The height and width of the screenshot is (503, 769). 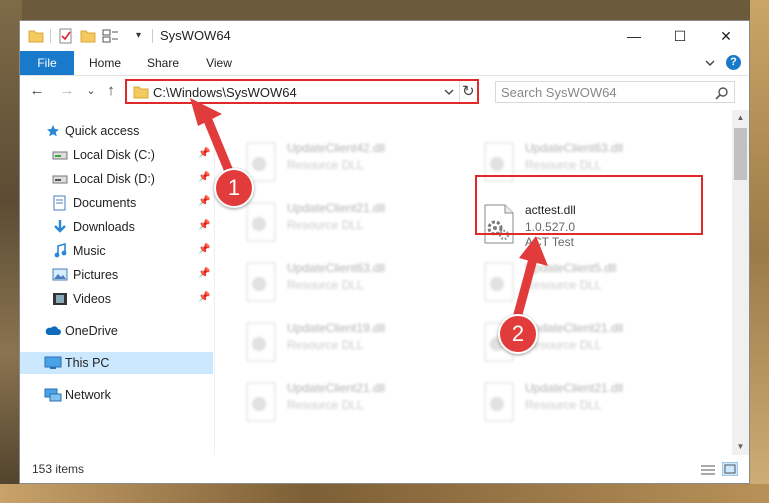 I want to click on callout-1: 1, so click(x=234, y=188).